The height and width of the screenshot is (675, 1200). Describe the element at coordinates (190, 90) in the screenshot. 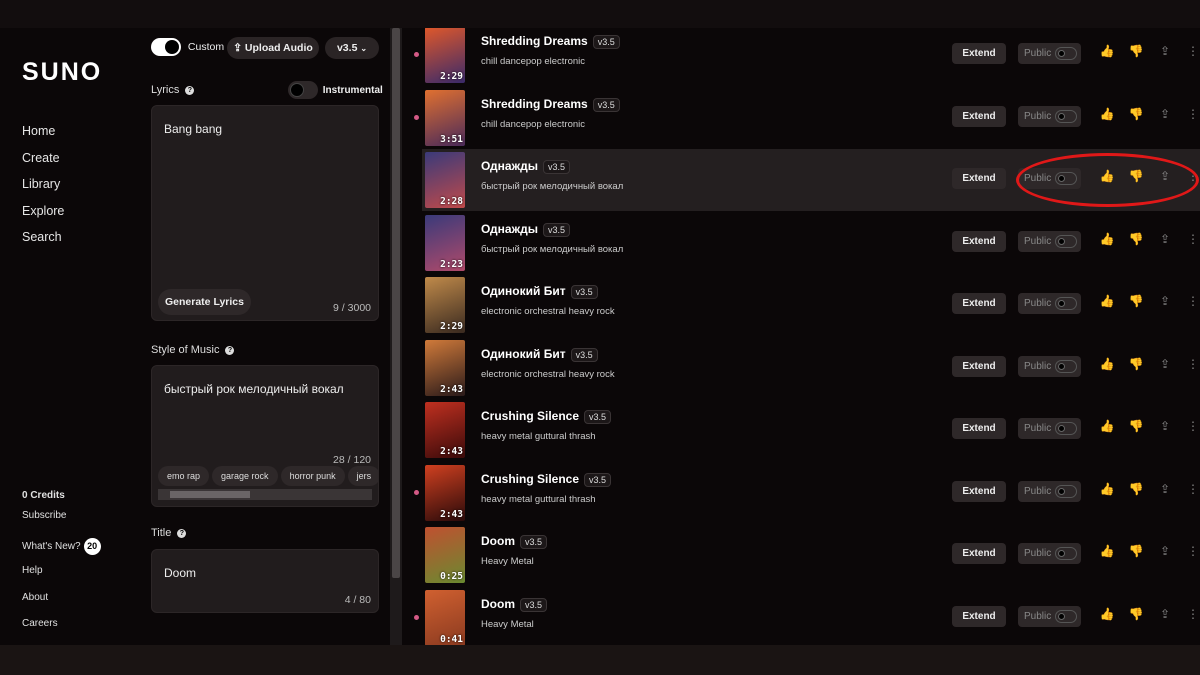

I see `help-icon: ?` at that location.